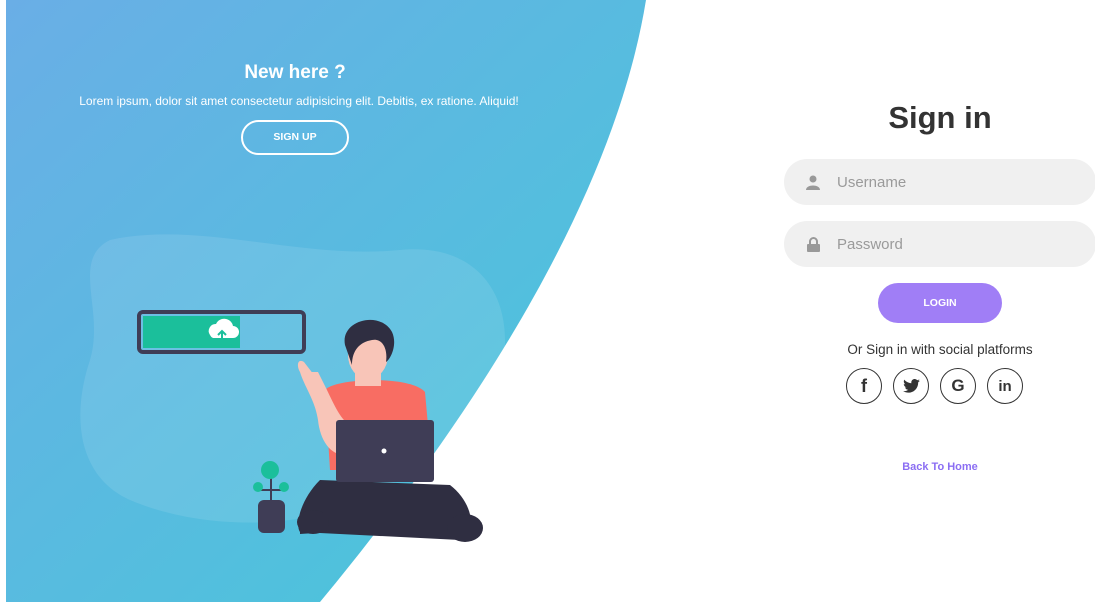 This screenshot has width=1095, height=602. I want to click on lock-icon, so click(813, 244).